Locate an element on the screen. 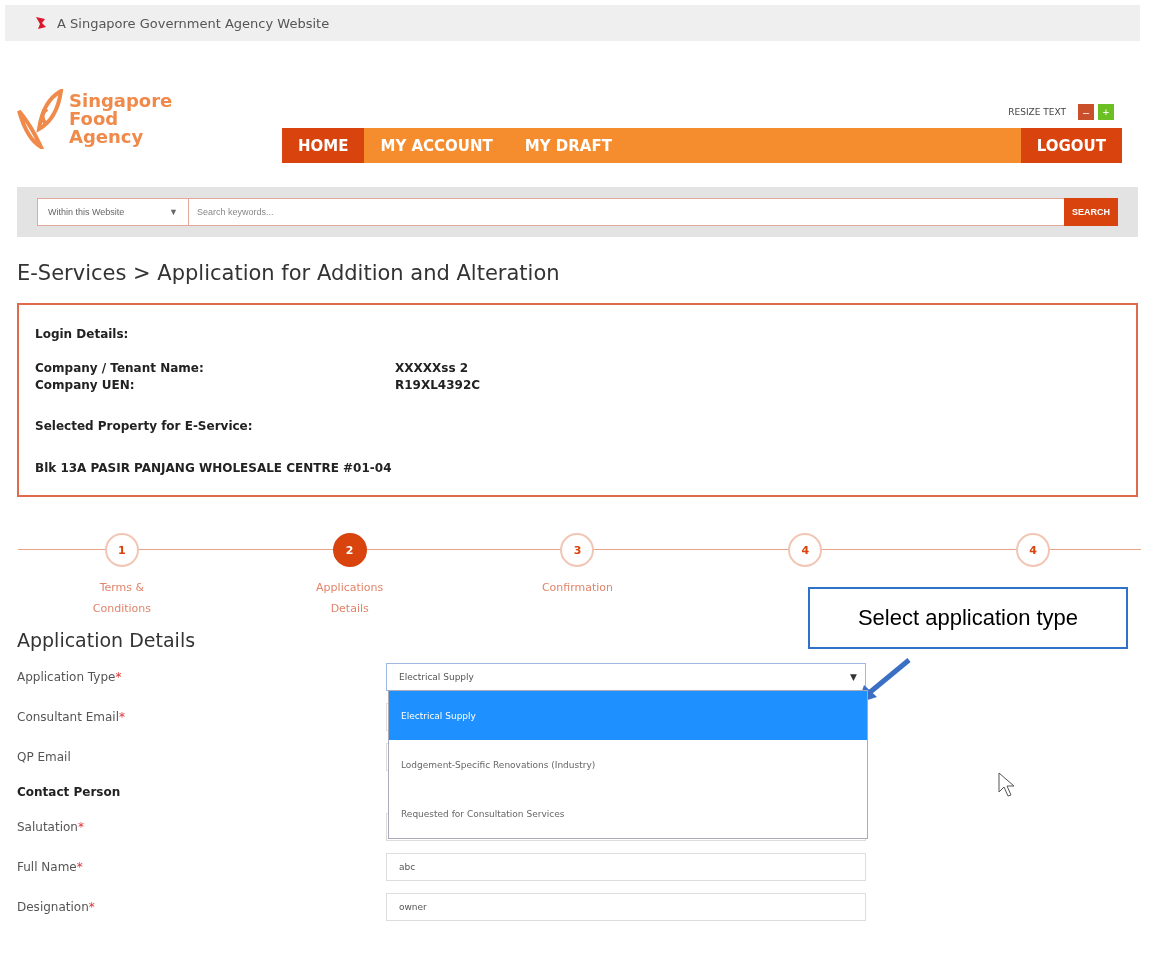 The width and height of the screenshot is (1155, 954). field-label: QP Email is located at coordinates (44, 757).